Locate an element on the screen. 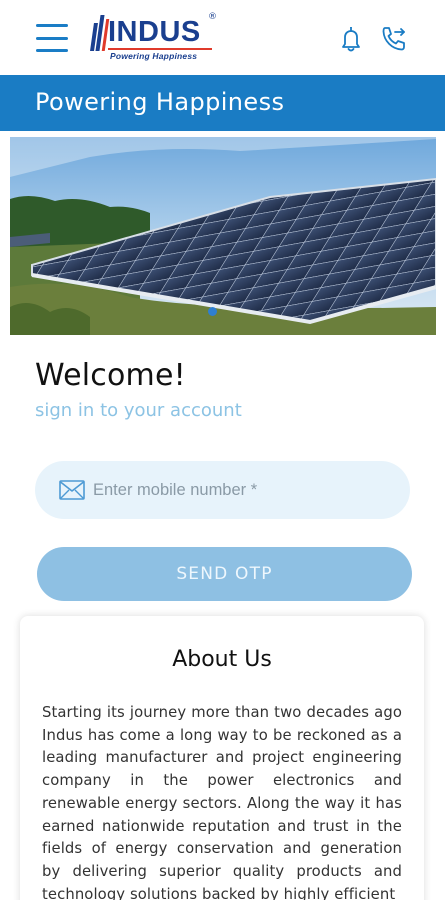  phone-forward-icon is located at coordinates (394, 39).